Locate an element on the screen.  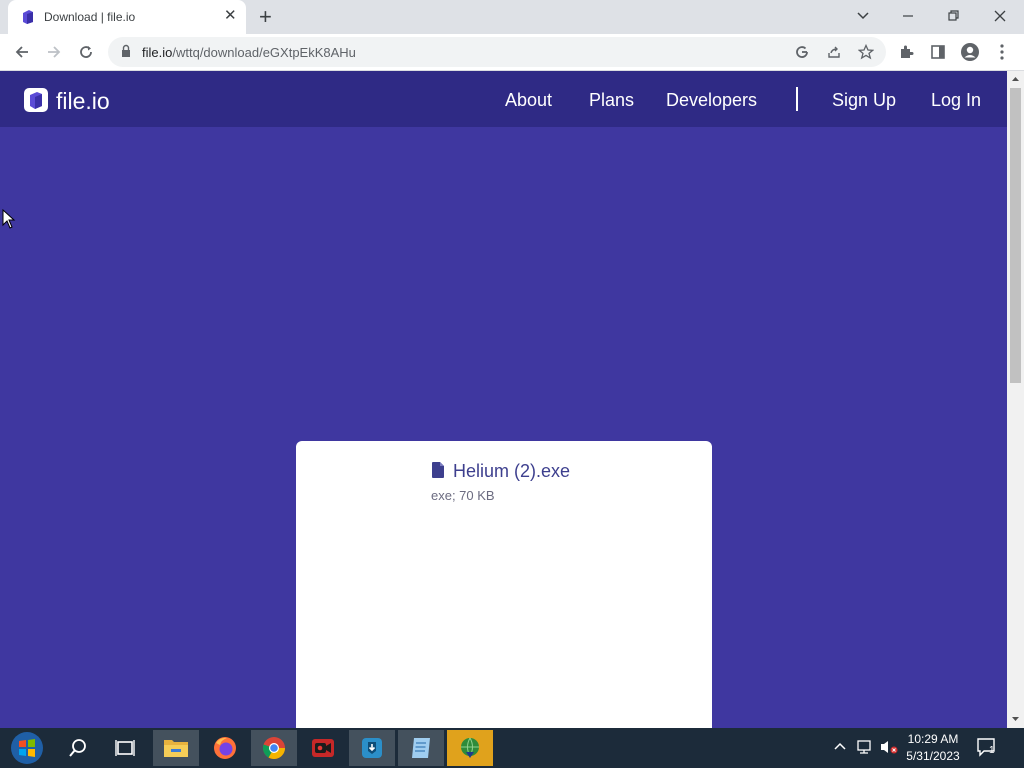
screen-recorder-icon is located at coordinates (323, 748).